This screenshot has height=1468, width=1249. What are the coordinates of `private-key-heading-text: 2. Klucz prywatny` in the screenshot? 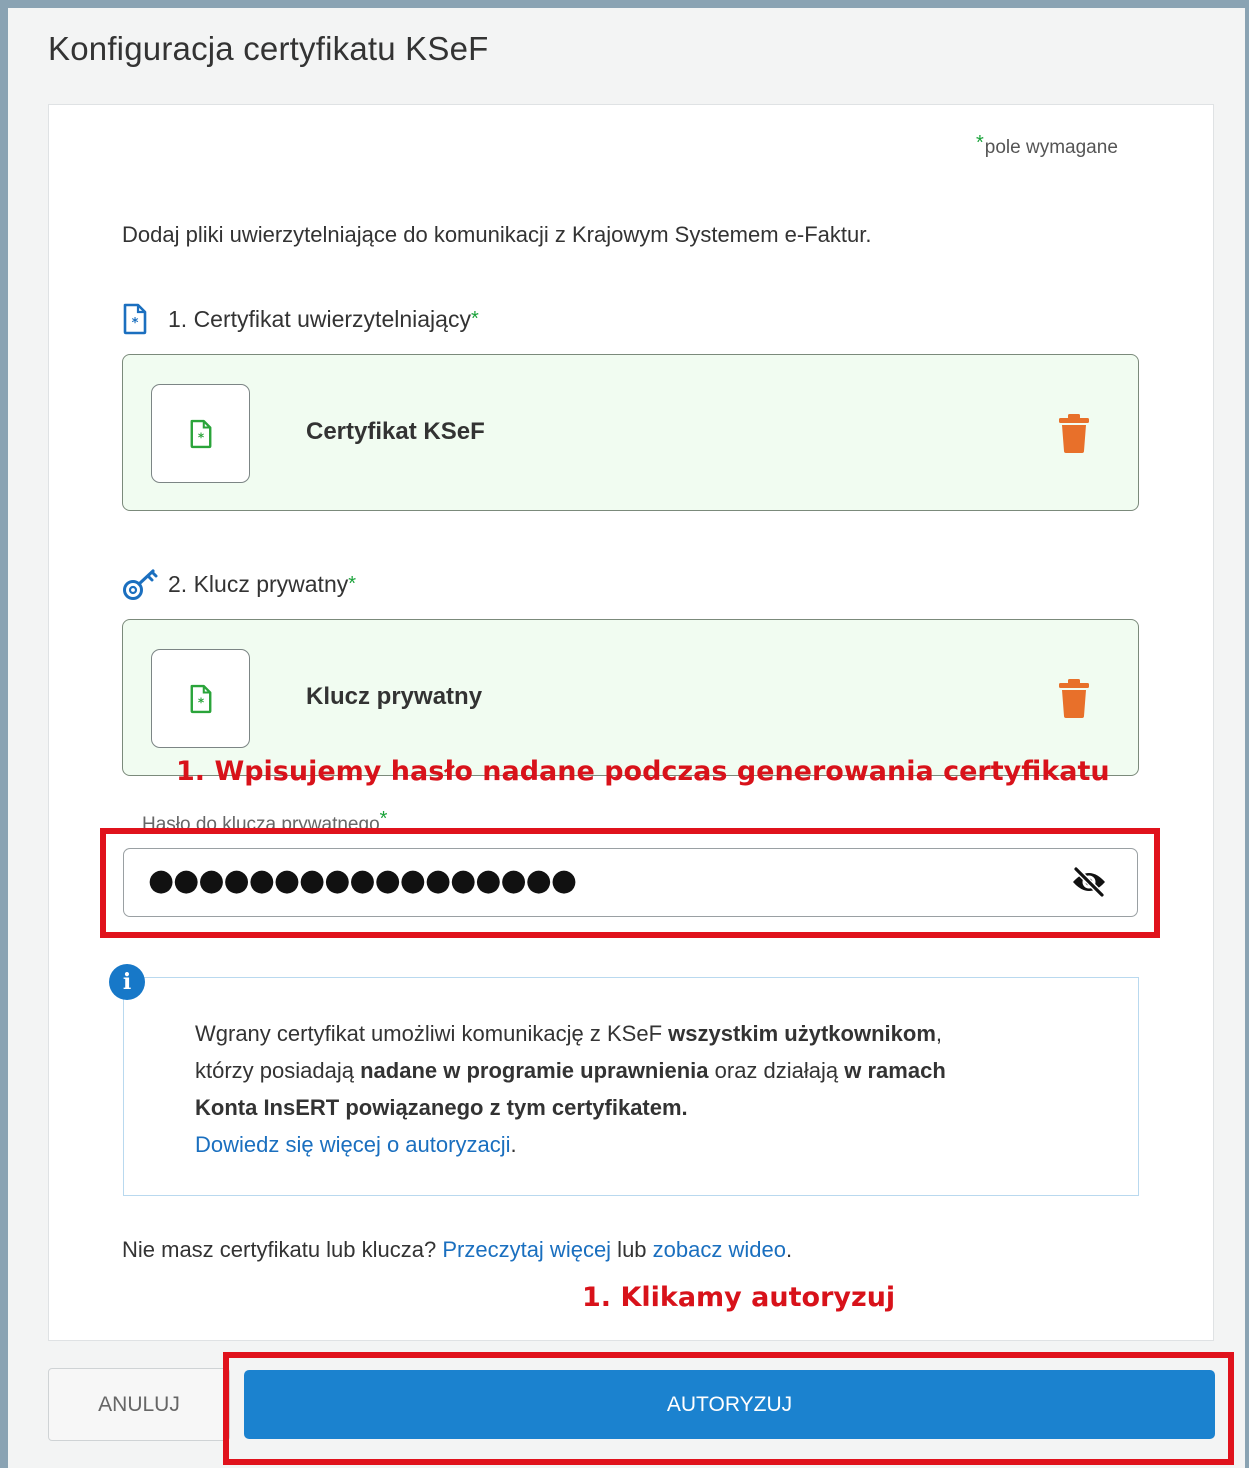 It's located at (258, 583).